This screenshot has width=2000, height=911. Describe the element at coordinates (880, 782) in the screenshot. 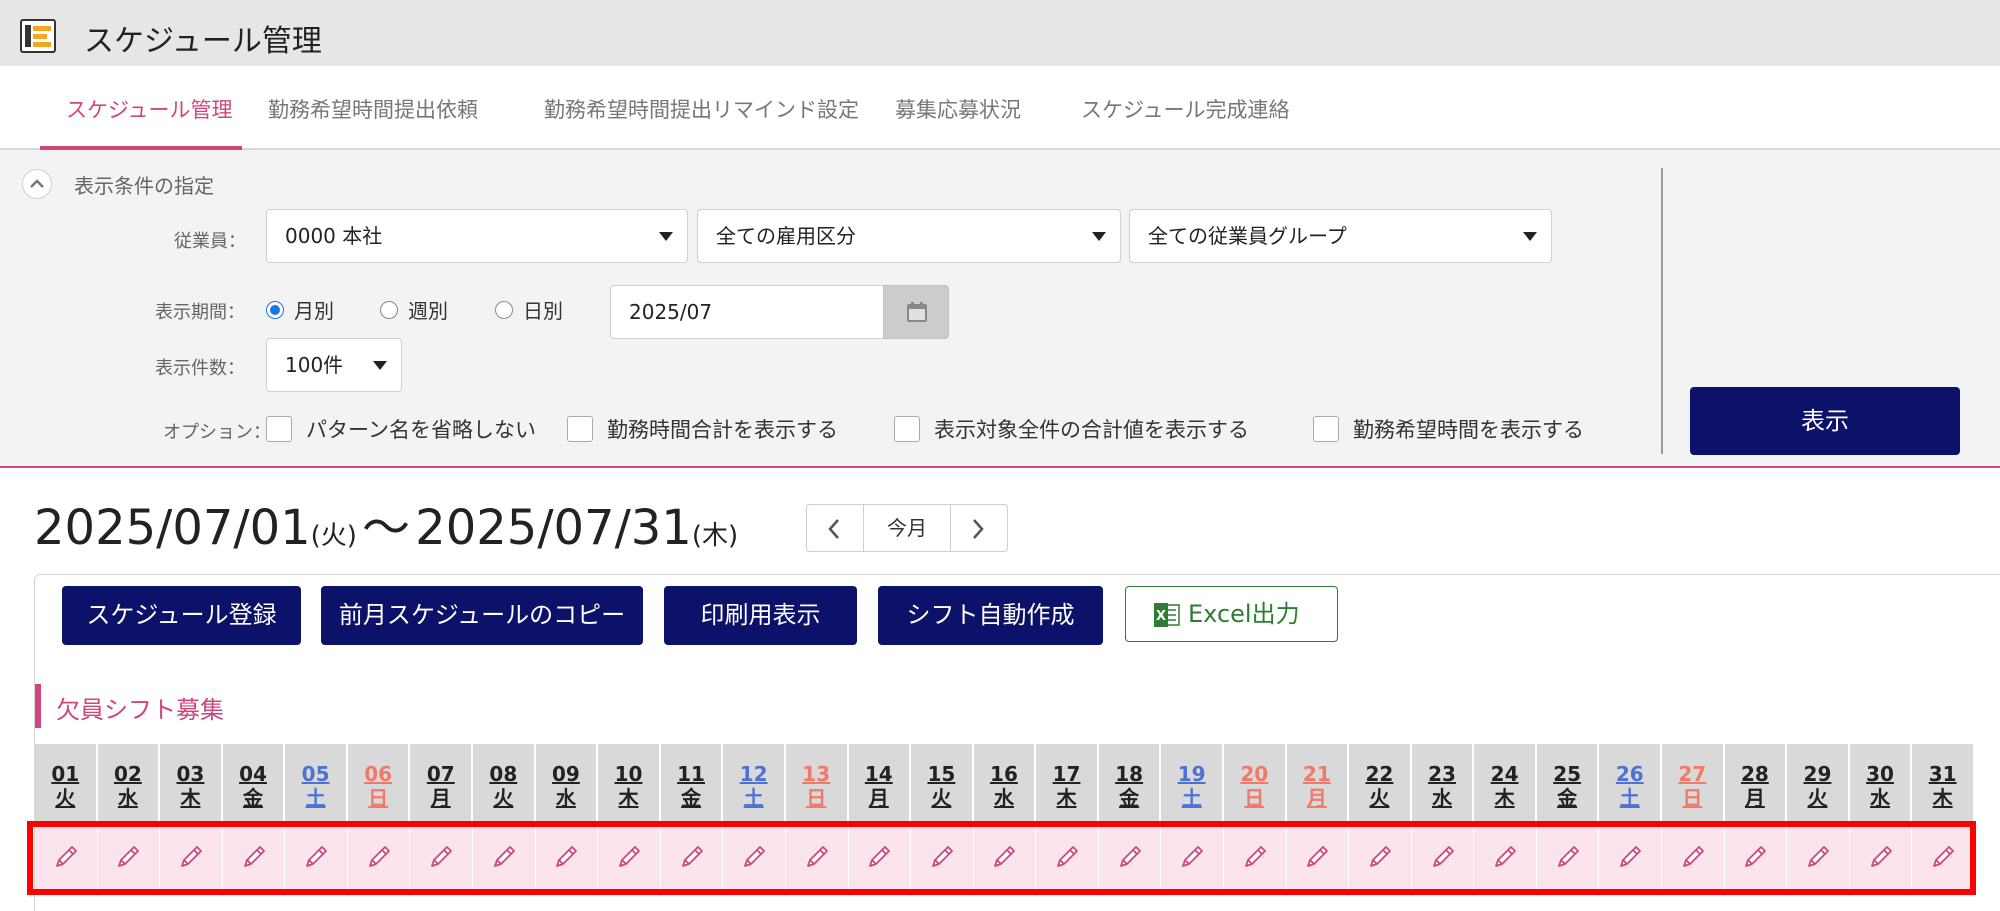

I see `day-header-14: 14 月` at that location.